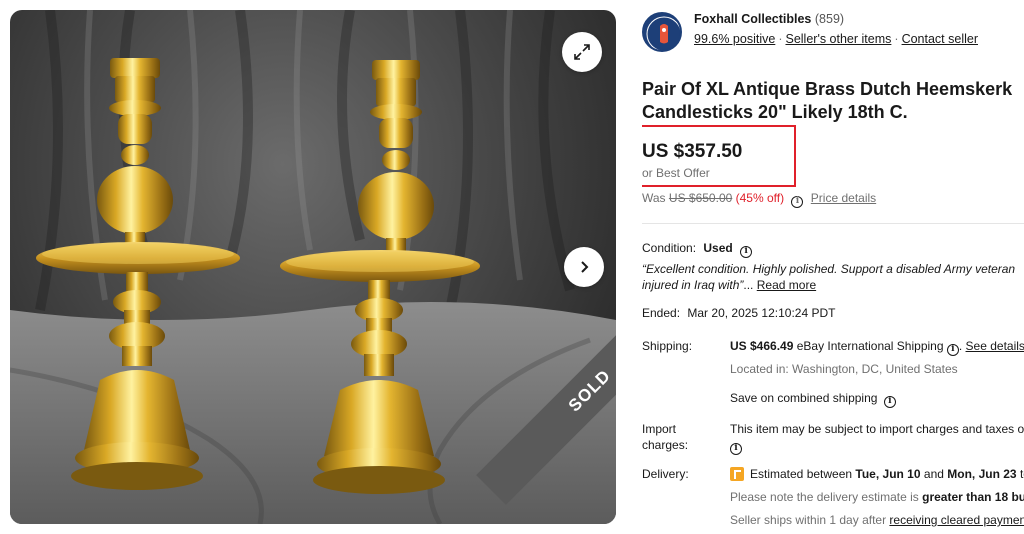 The width and height of the screenshot is (1024, 534). I want to click on seller-other-items-link: Seller's other items, so click(838, 39).